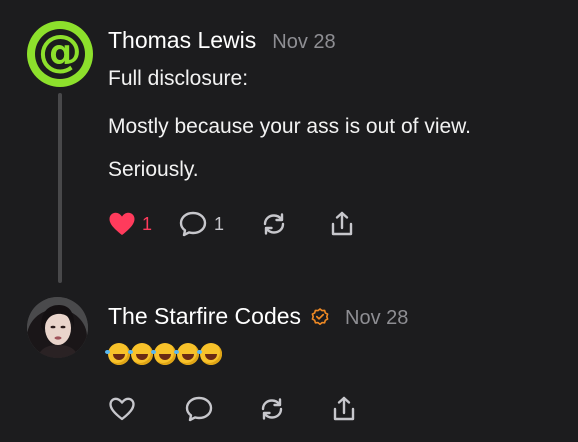  I want to click on post-header: Thomas Lewis Nov 28, so click(222, 40).